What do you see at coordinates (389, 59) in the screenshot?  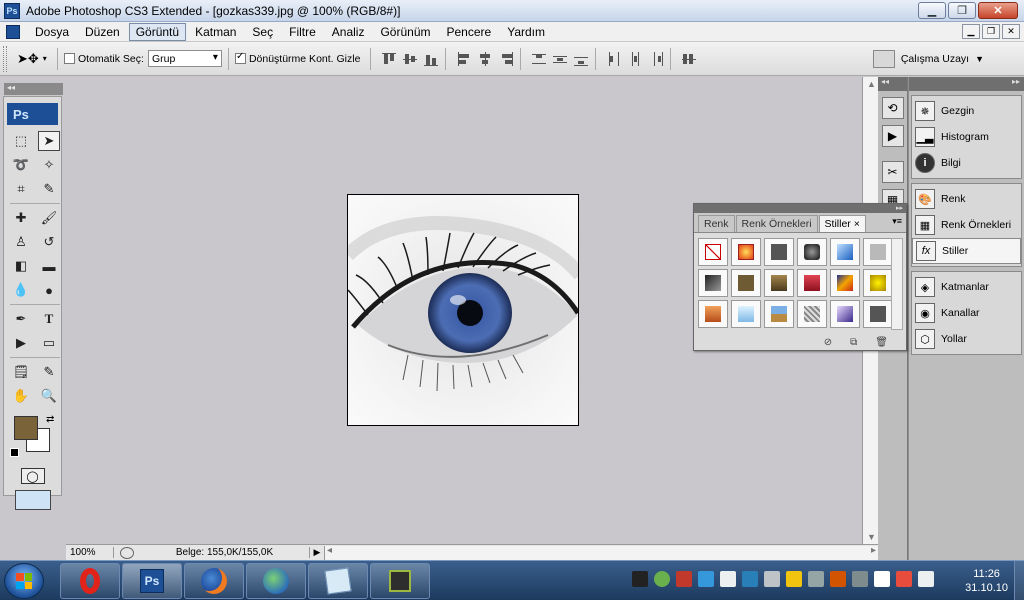 I see `align-top-icon` at bounding box center [389, 59].